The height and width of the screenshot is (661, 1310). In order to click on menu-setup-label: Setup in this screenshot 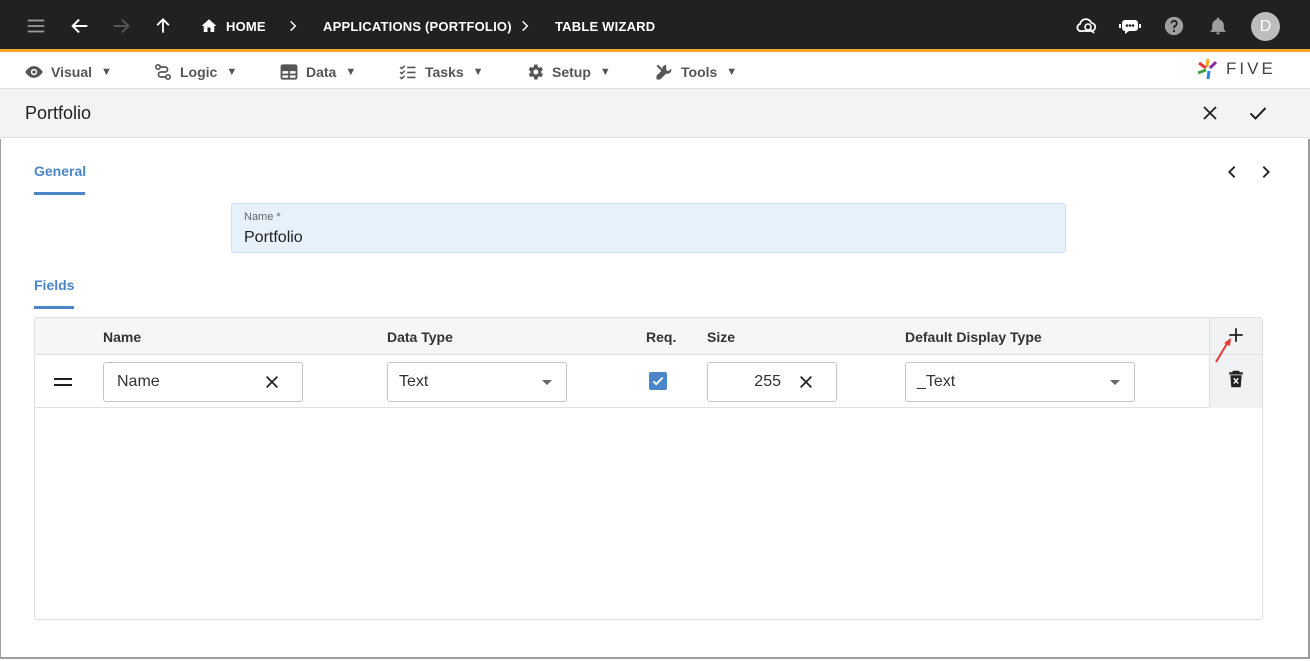, I will do `click(571, 72)`.